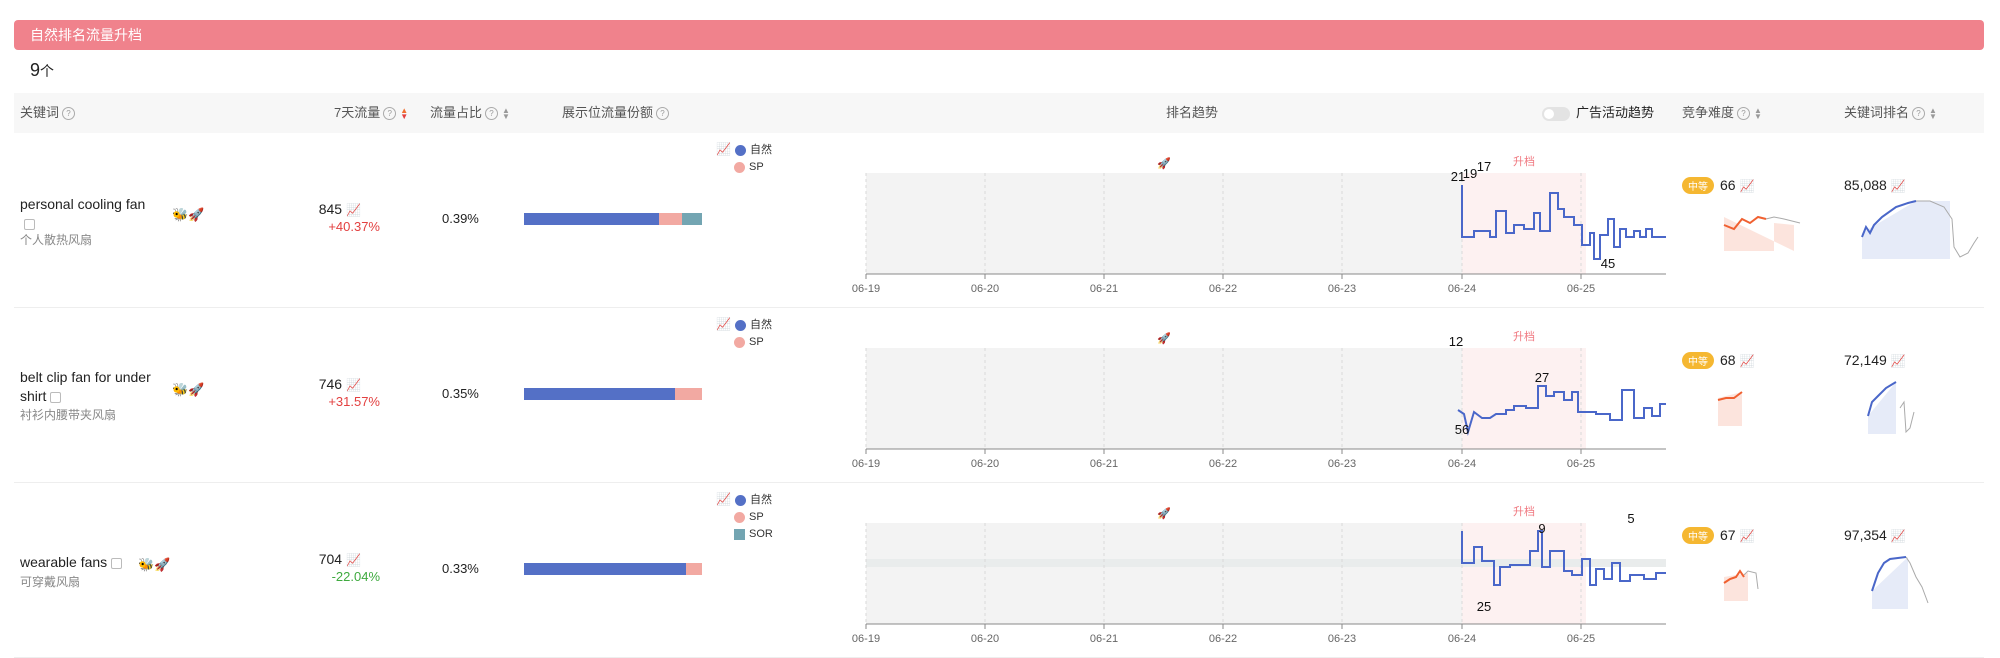  I want to click on sparkline-area, so click(1759, 234).